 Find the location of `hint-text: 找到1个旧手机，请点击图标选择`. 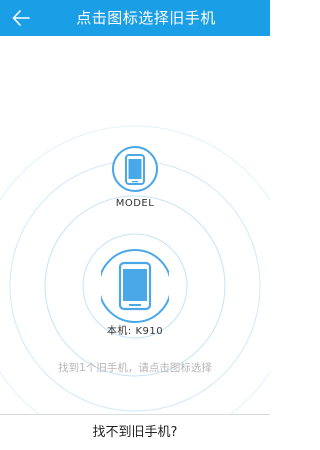

hint-text: 找到1个旧手机，请点击图标选择 is located at coordinates (135, 368).